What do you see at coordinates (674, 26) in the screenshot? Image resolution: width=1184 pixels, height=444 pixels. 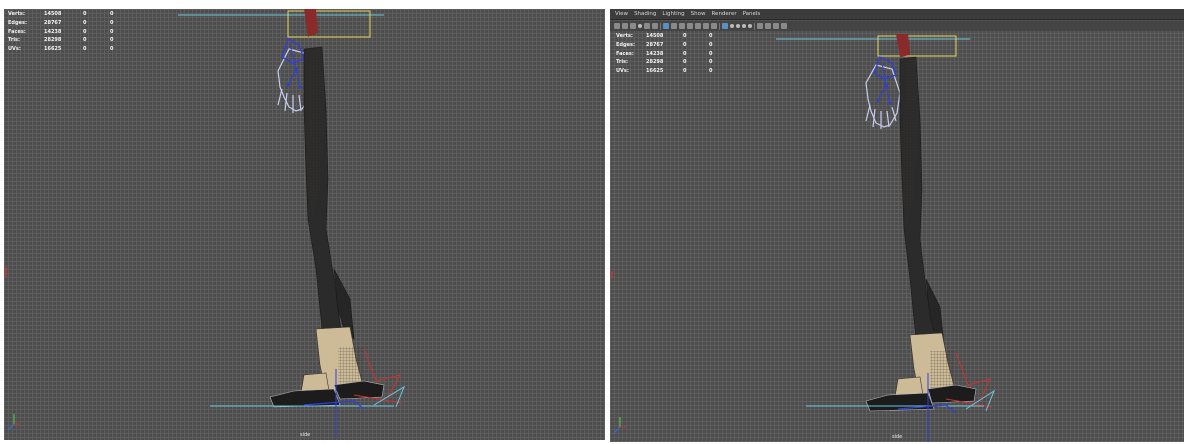 I see `film-gate-icon` at bounding box center [674, 26].